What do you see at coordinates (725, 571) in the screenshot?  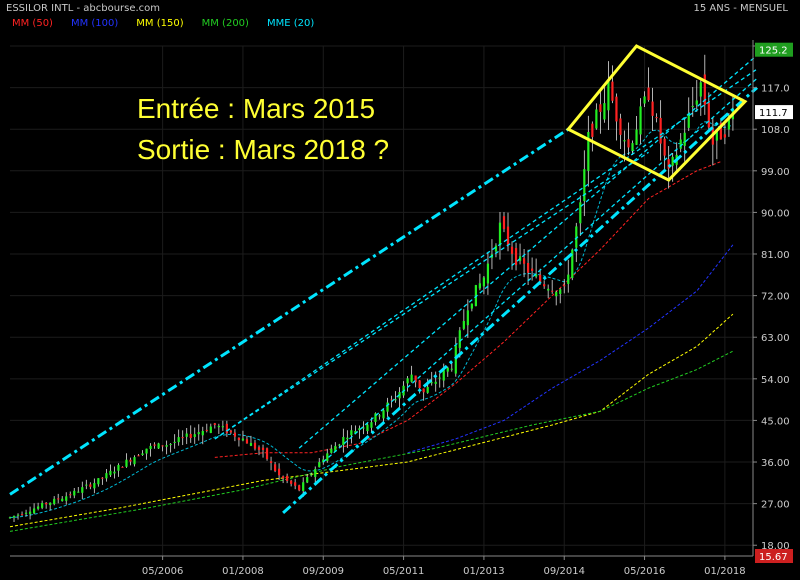 I see `x-tick-label: 01/2018` at bounding box center [725, 571].